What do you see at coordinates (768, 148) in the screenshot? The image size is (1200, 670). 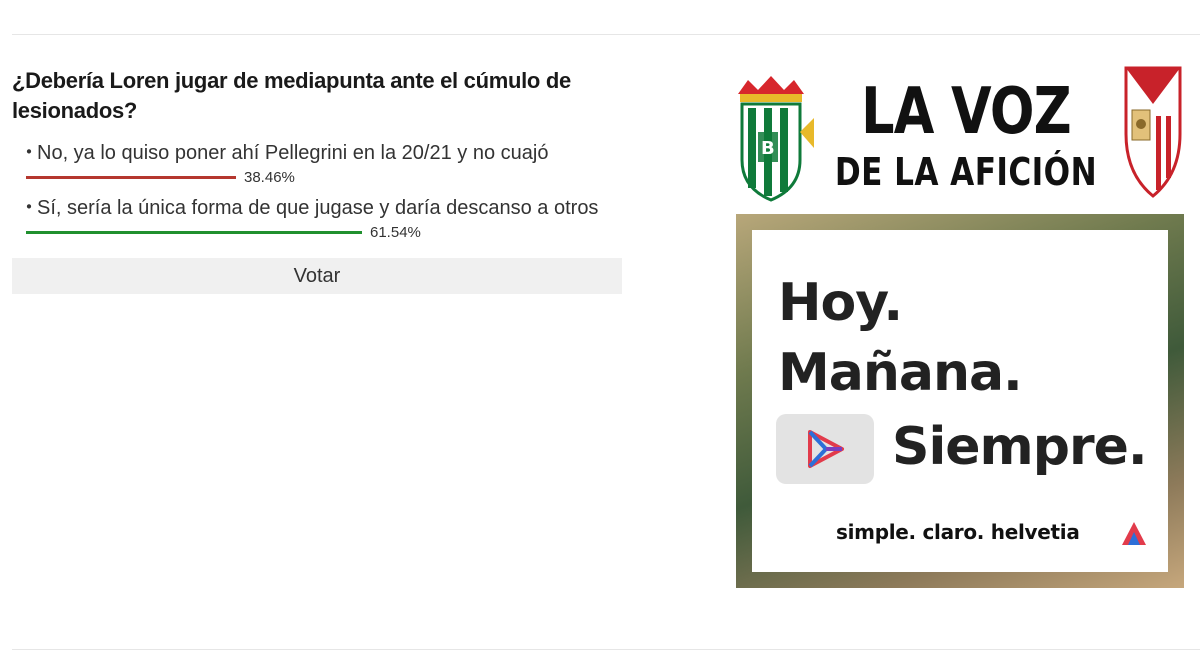 I see `svg-text: B` at bounding box center [768, 148].